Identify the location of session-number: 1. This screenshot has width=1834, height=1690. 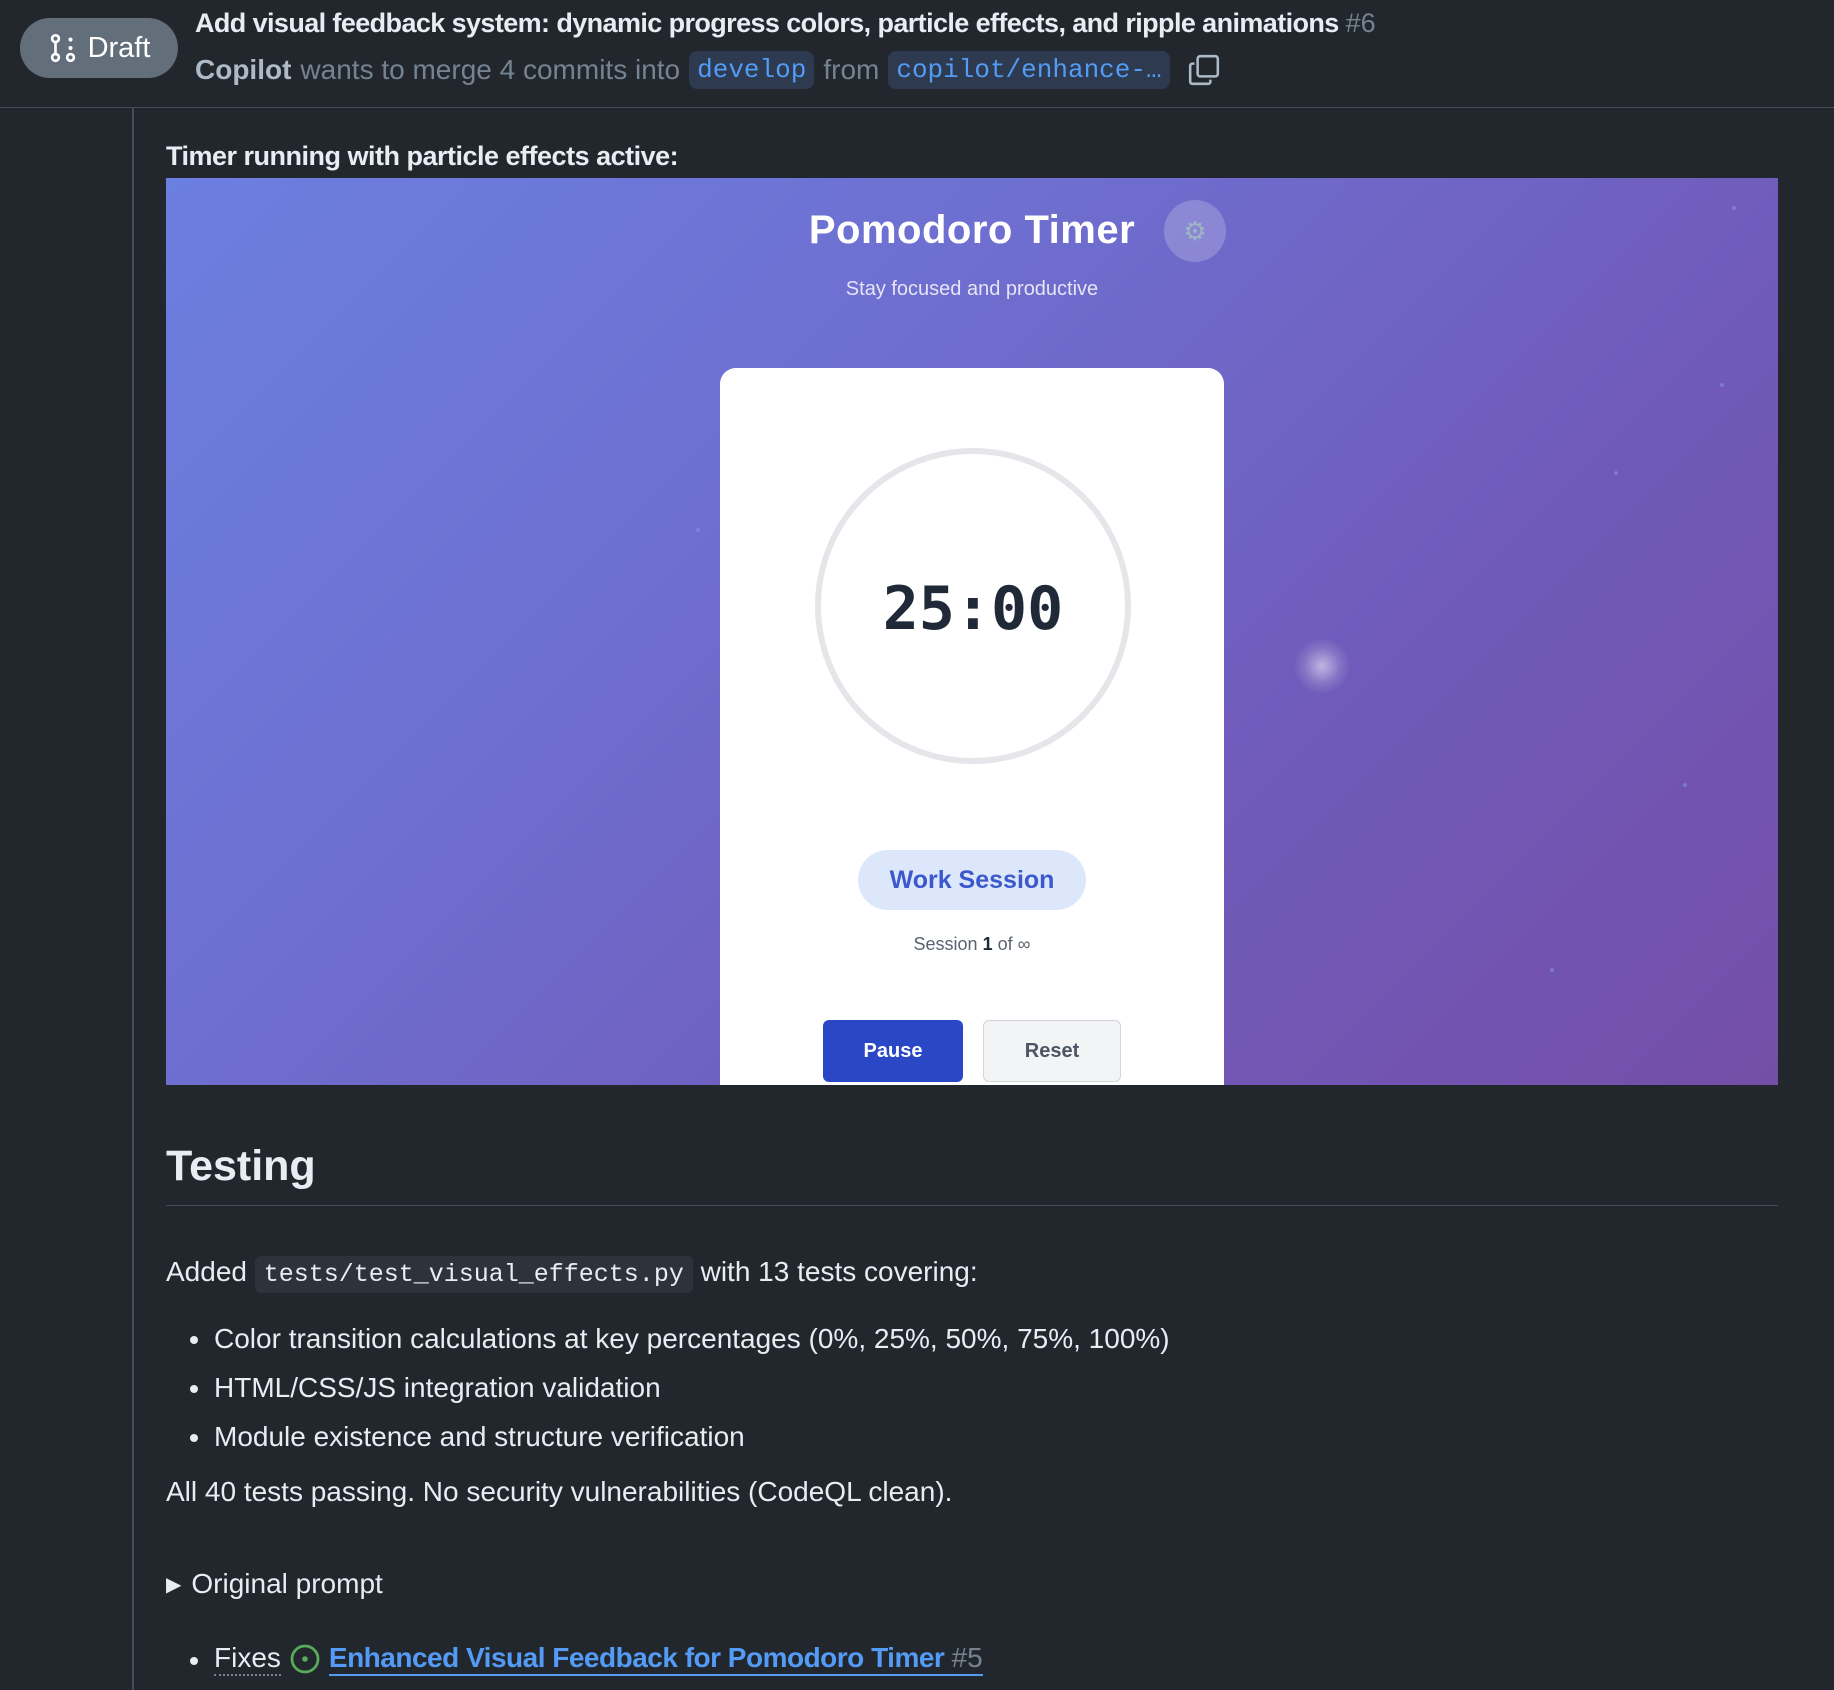
(987, 944).